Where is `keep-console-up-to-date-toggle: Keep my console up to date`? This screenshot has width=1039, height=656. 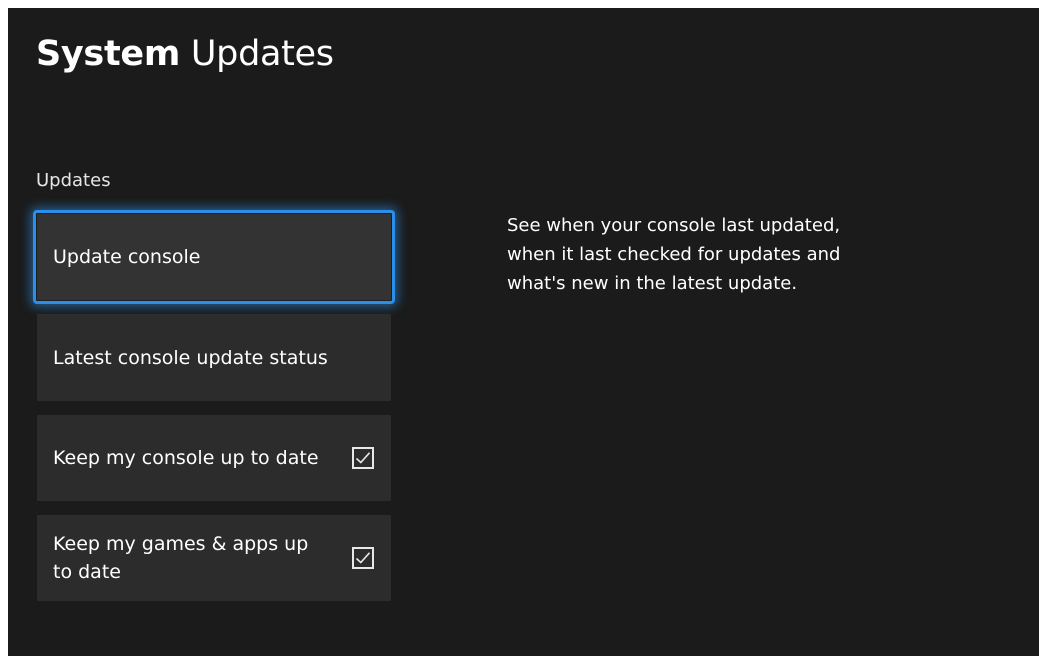 keep-console-up-to-date-toggle: Keep my console up to date is located at coordinates (214, 458).